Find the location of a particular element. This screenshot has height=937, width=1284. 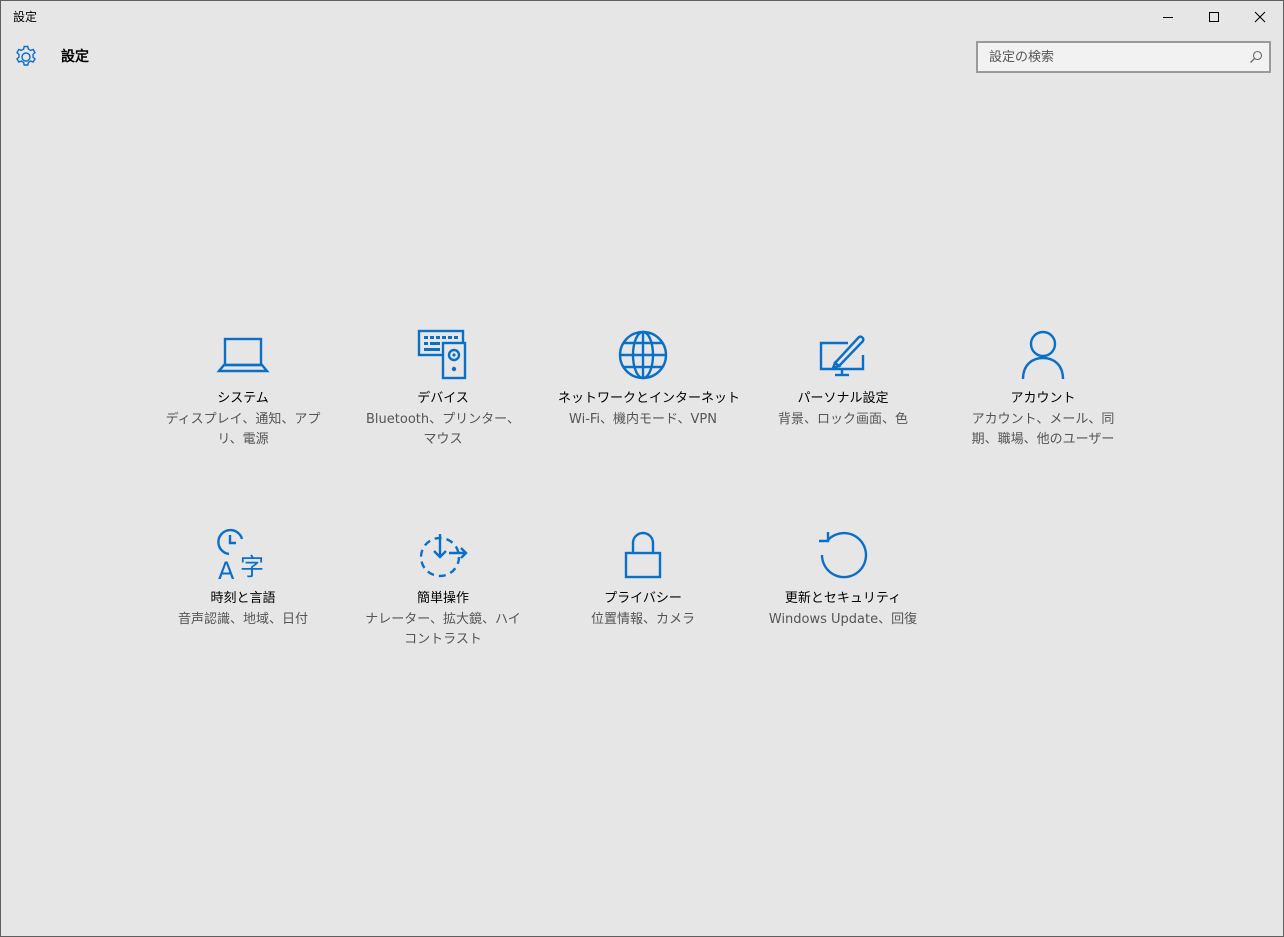

tile-description: アカウント、メール、同期、職場、他のユーザー is located at coordinates (1043, 429).